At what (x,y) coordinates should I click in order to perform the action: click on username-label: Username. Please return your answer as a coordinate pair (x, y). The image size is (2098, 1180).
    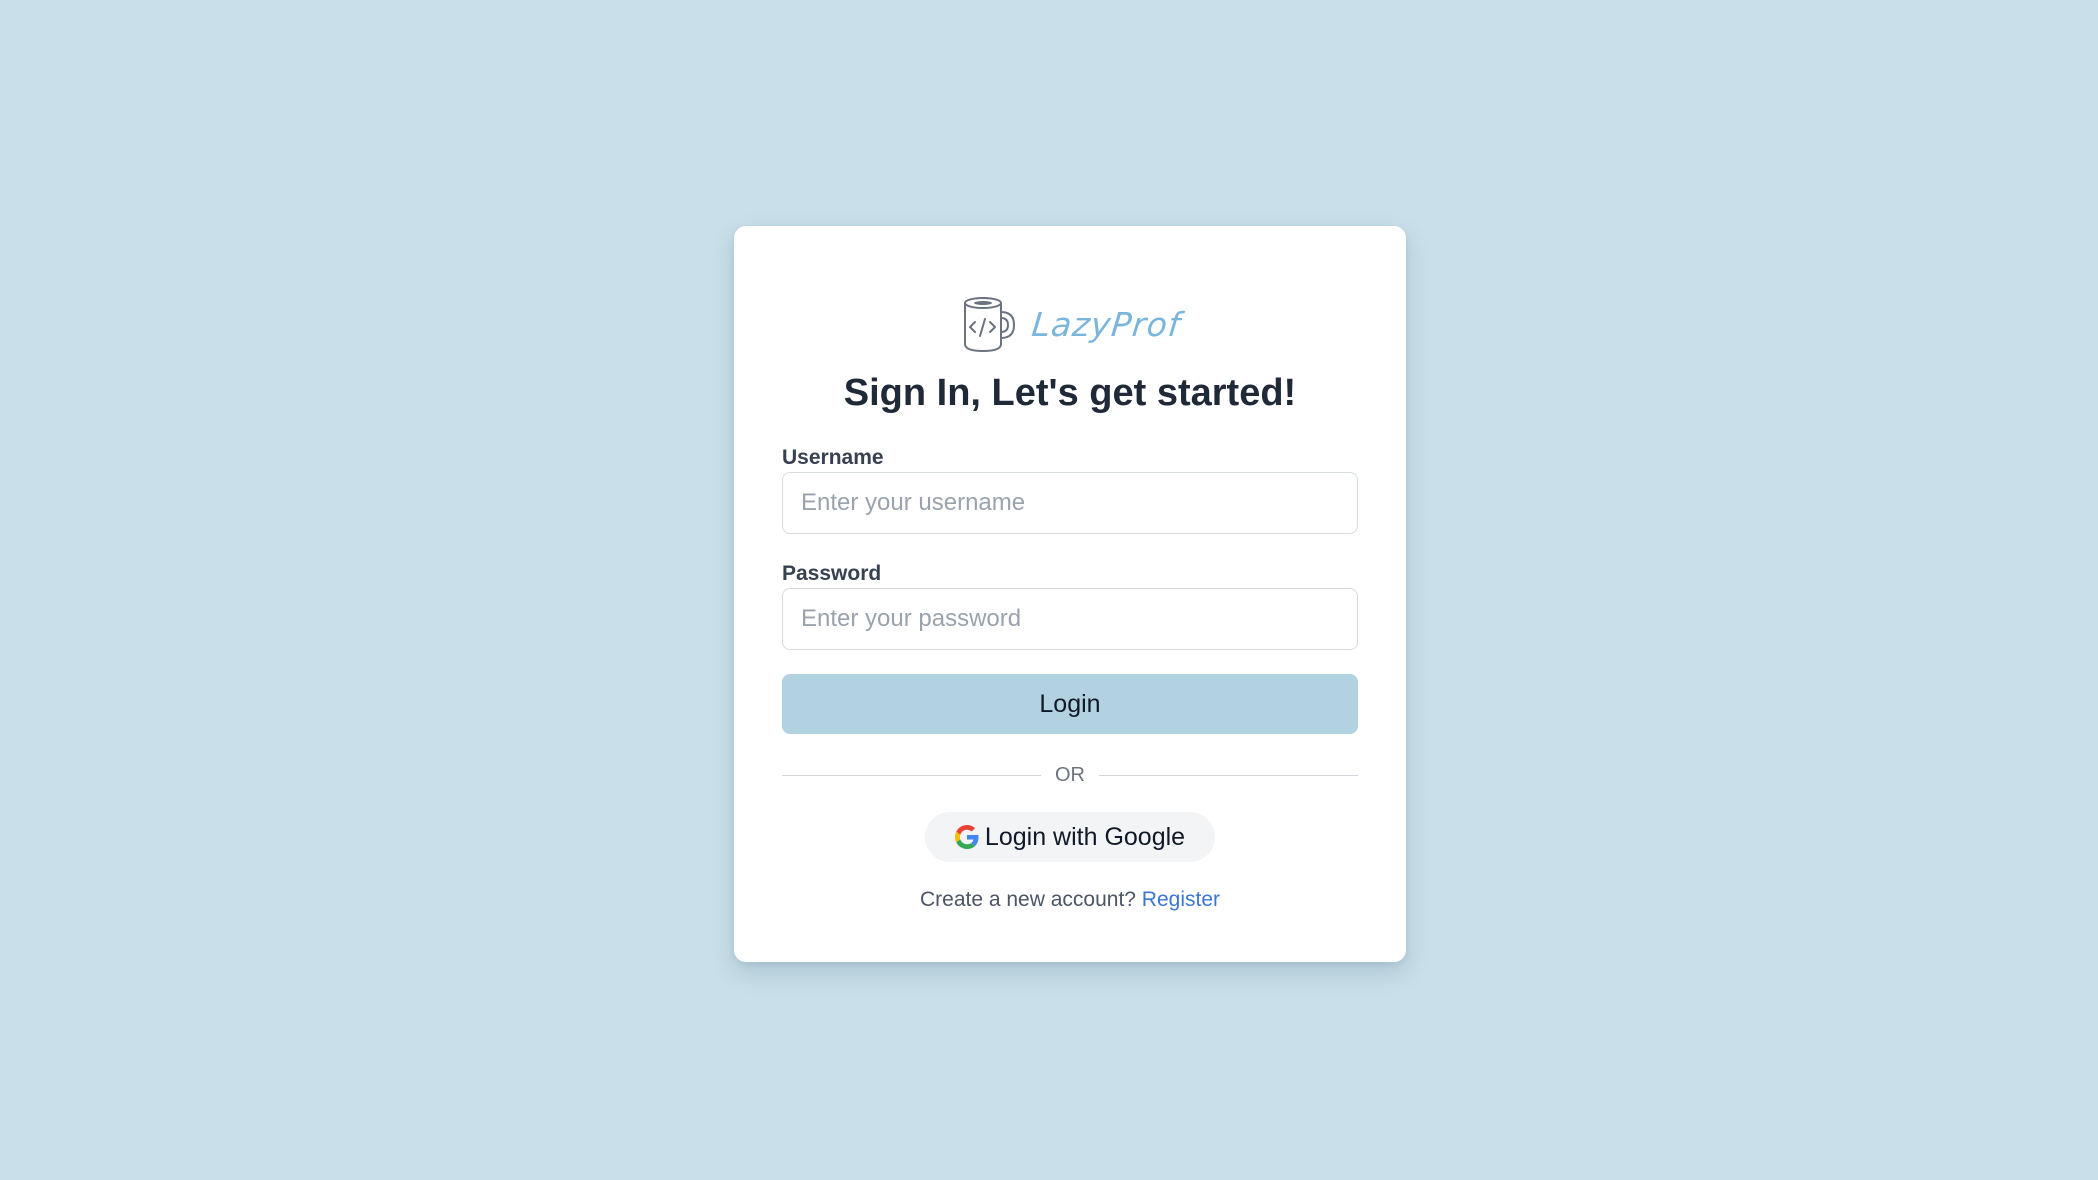
    Looking at the image, I should click on (833, 457).